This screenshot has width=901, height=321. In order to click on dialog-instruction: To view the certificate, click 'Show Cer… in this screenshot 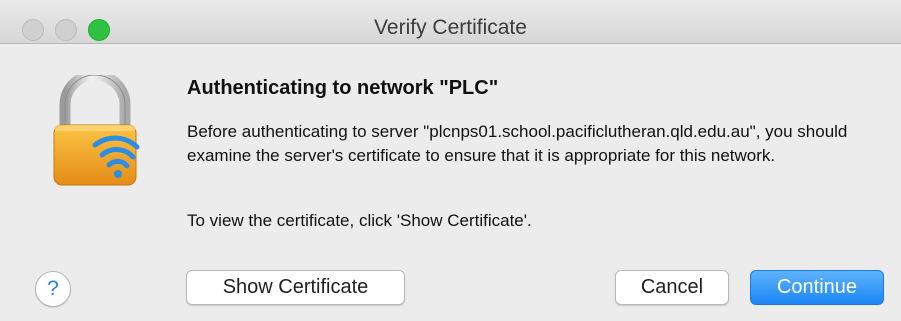, I will do `click(359, 220)`.